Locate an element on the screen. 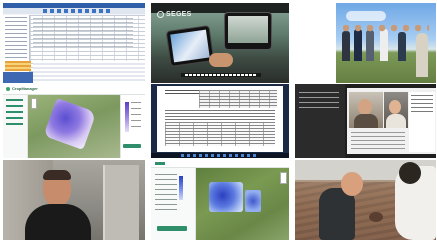  tile-video-call is located at coordinates (365, 121).